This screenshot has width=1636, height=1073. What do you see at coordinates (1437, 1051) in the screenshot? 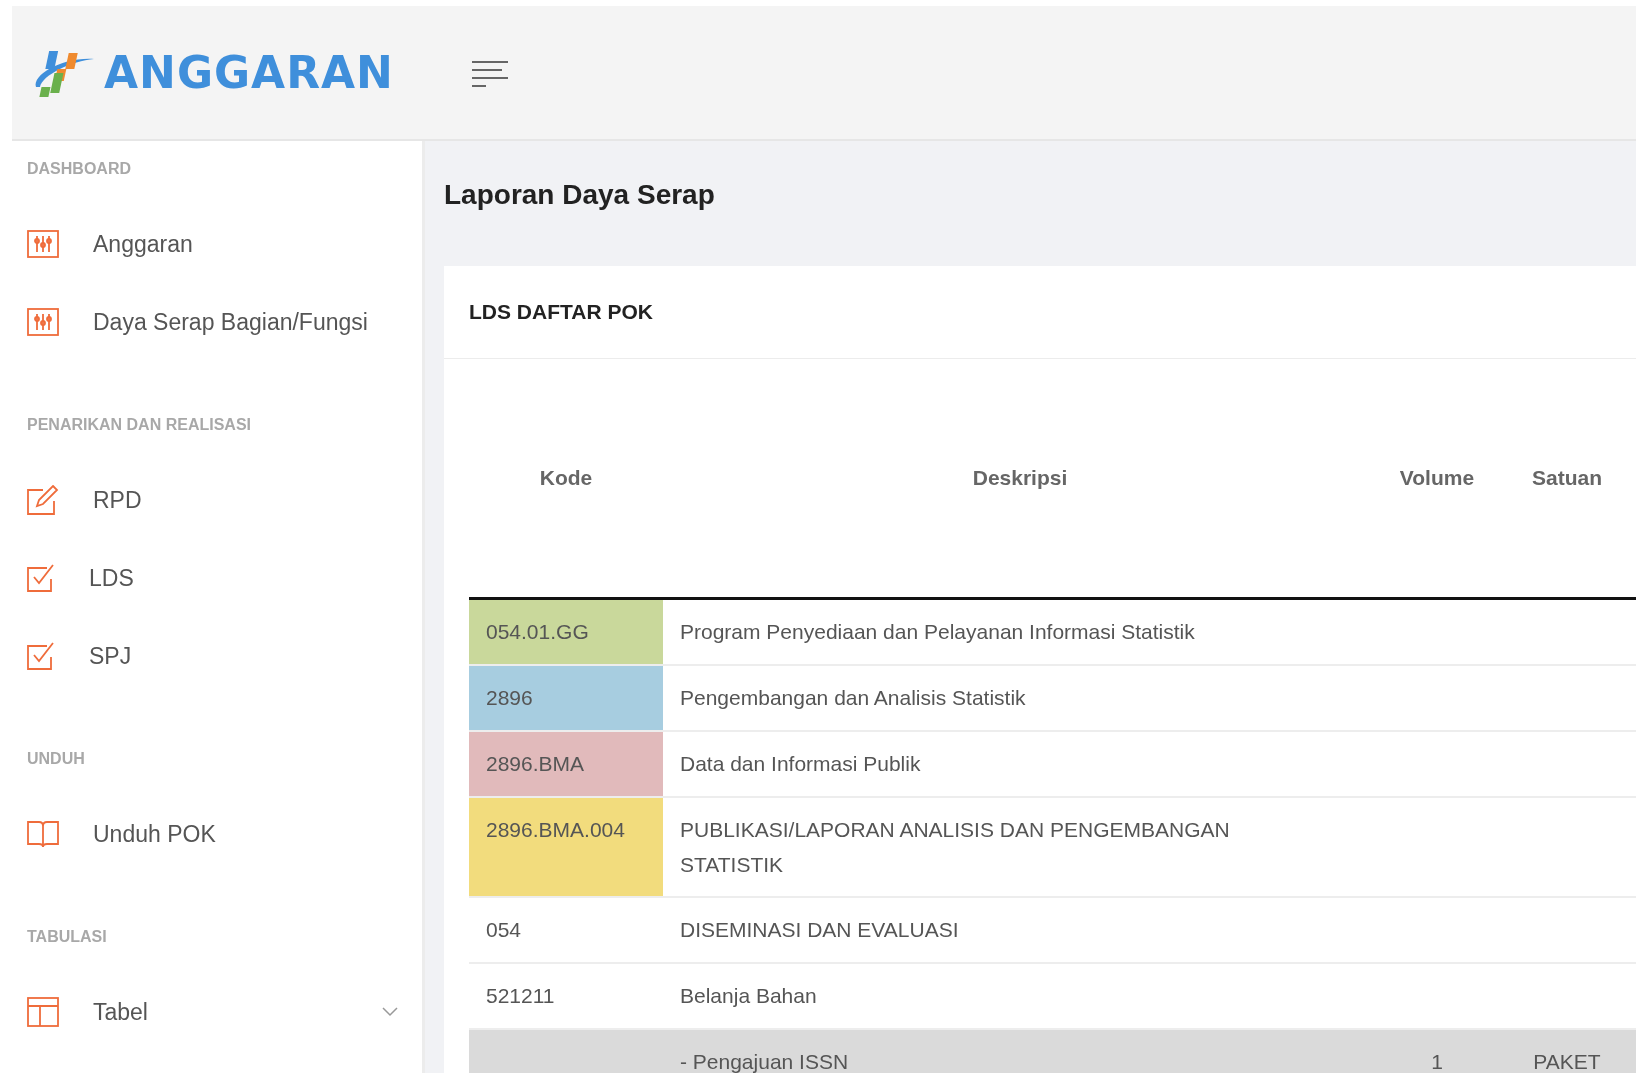
I see `table-cell: 1` at bounding box center [1437, 1051].